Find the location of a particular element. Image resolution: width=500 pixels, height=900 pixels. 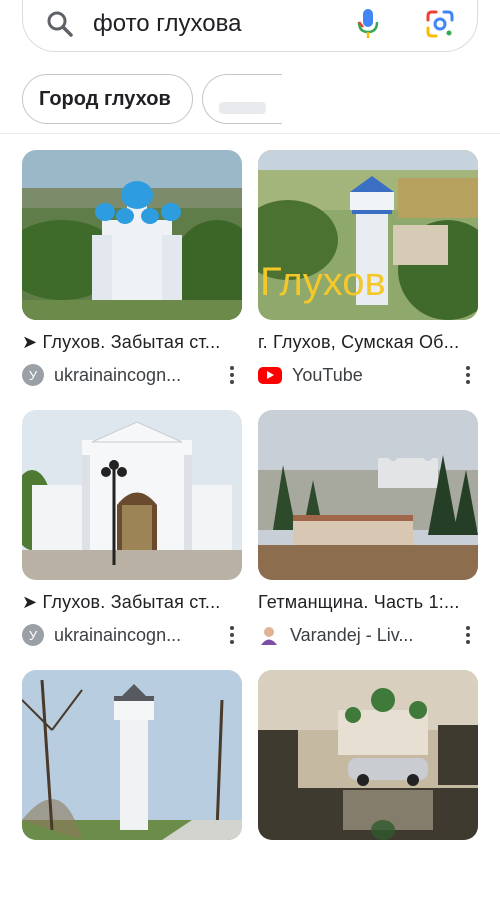

water-tower-photo: Глухов is located at coordinates (368, 235).